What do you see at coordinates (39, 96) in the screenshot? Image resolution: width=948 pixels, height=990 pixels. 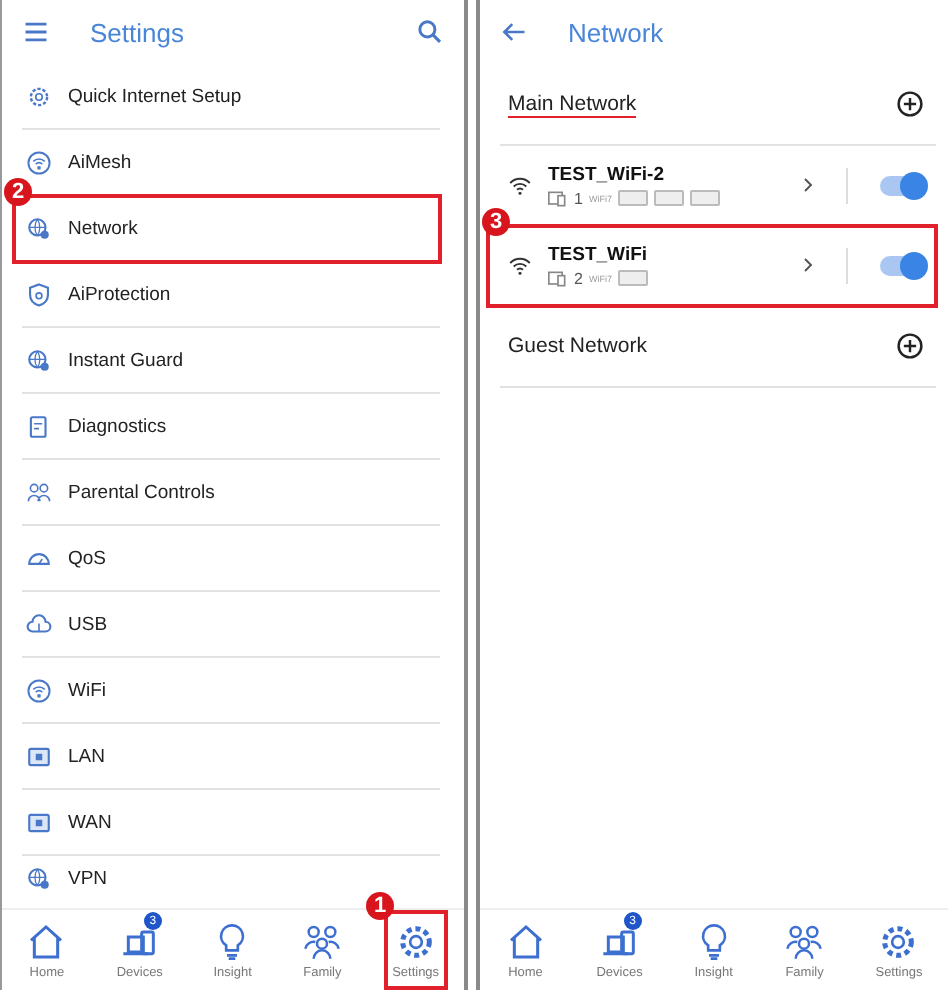 I see `gear-icon` at bounding box center [39, 96].